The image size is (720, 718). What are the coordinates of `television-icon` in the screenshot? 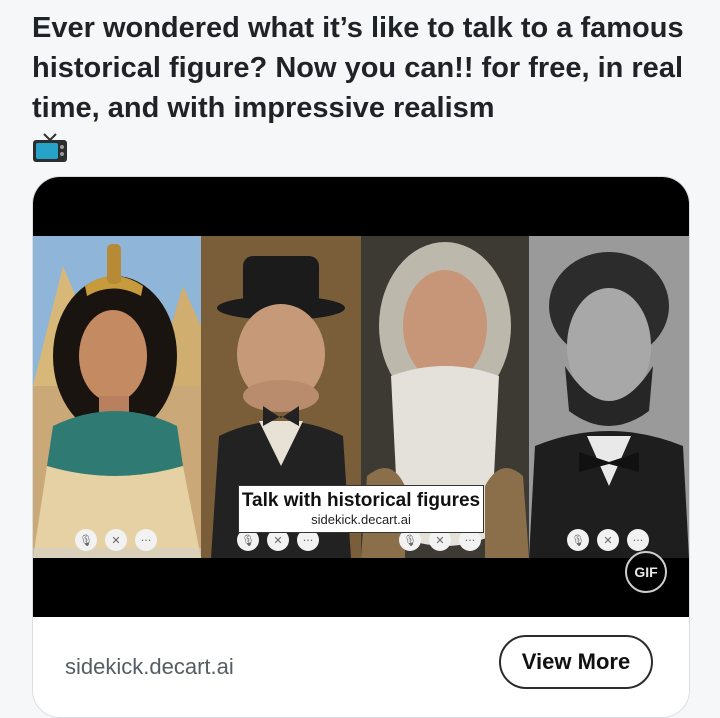 It's located at (50, 153).